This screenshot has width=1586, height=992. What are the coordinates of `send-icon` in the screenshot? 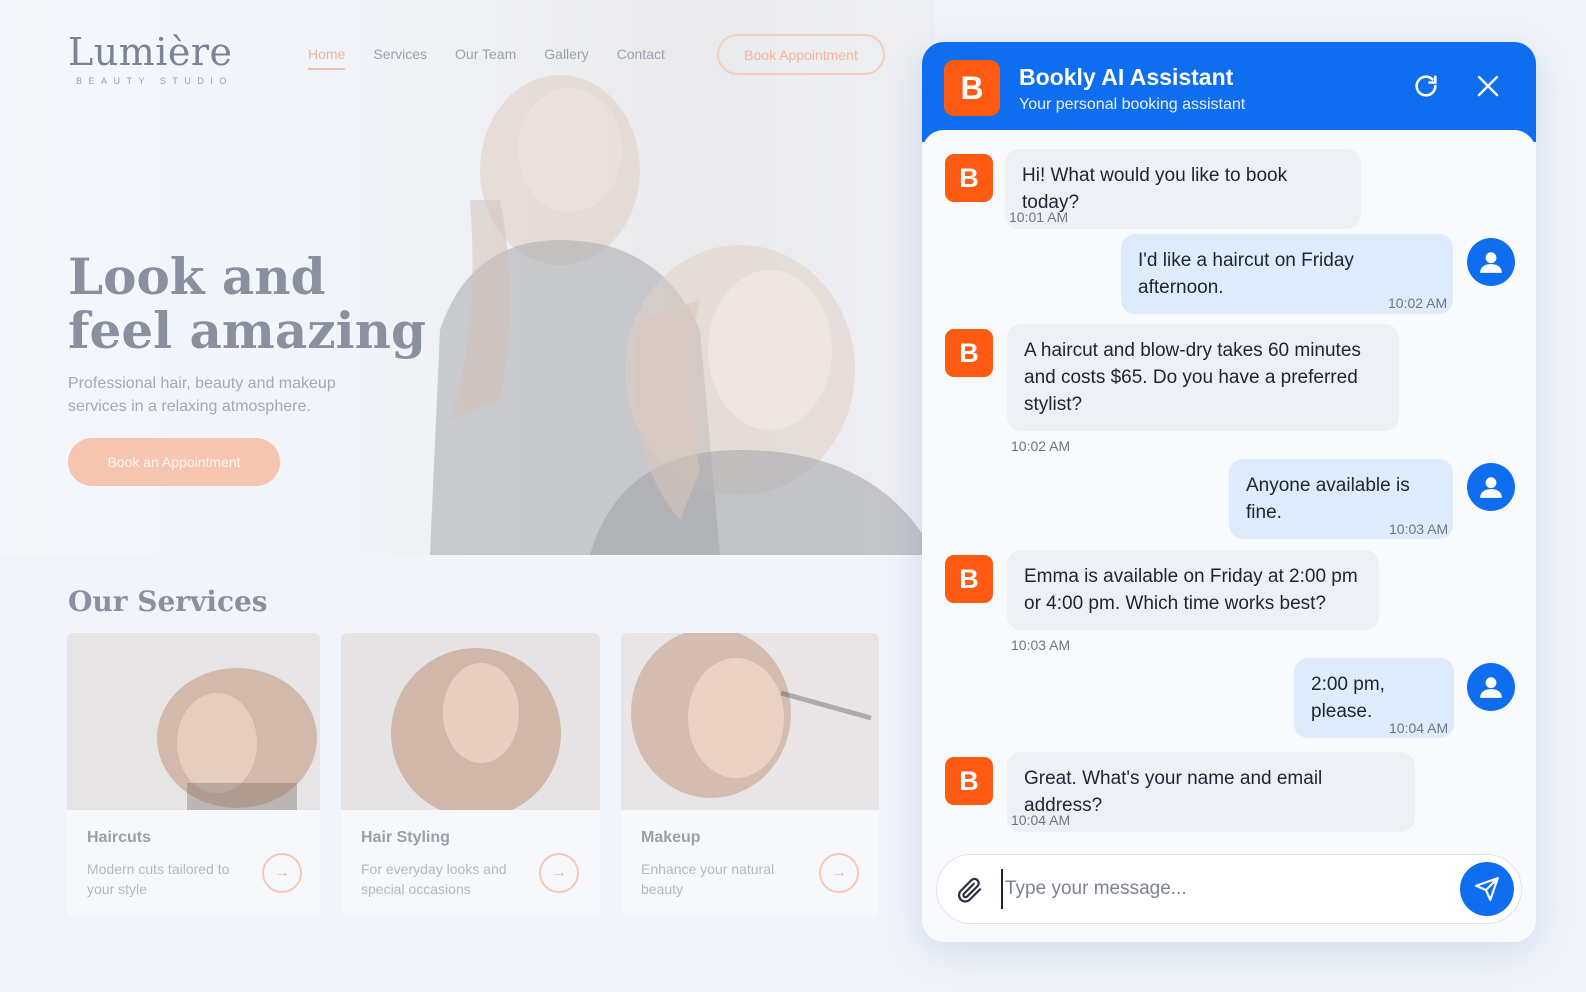 It's located at (1487, 889).